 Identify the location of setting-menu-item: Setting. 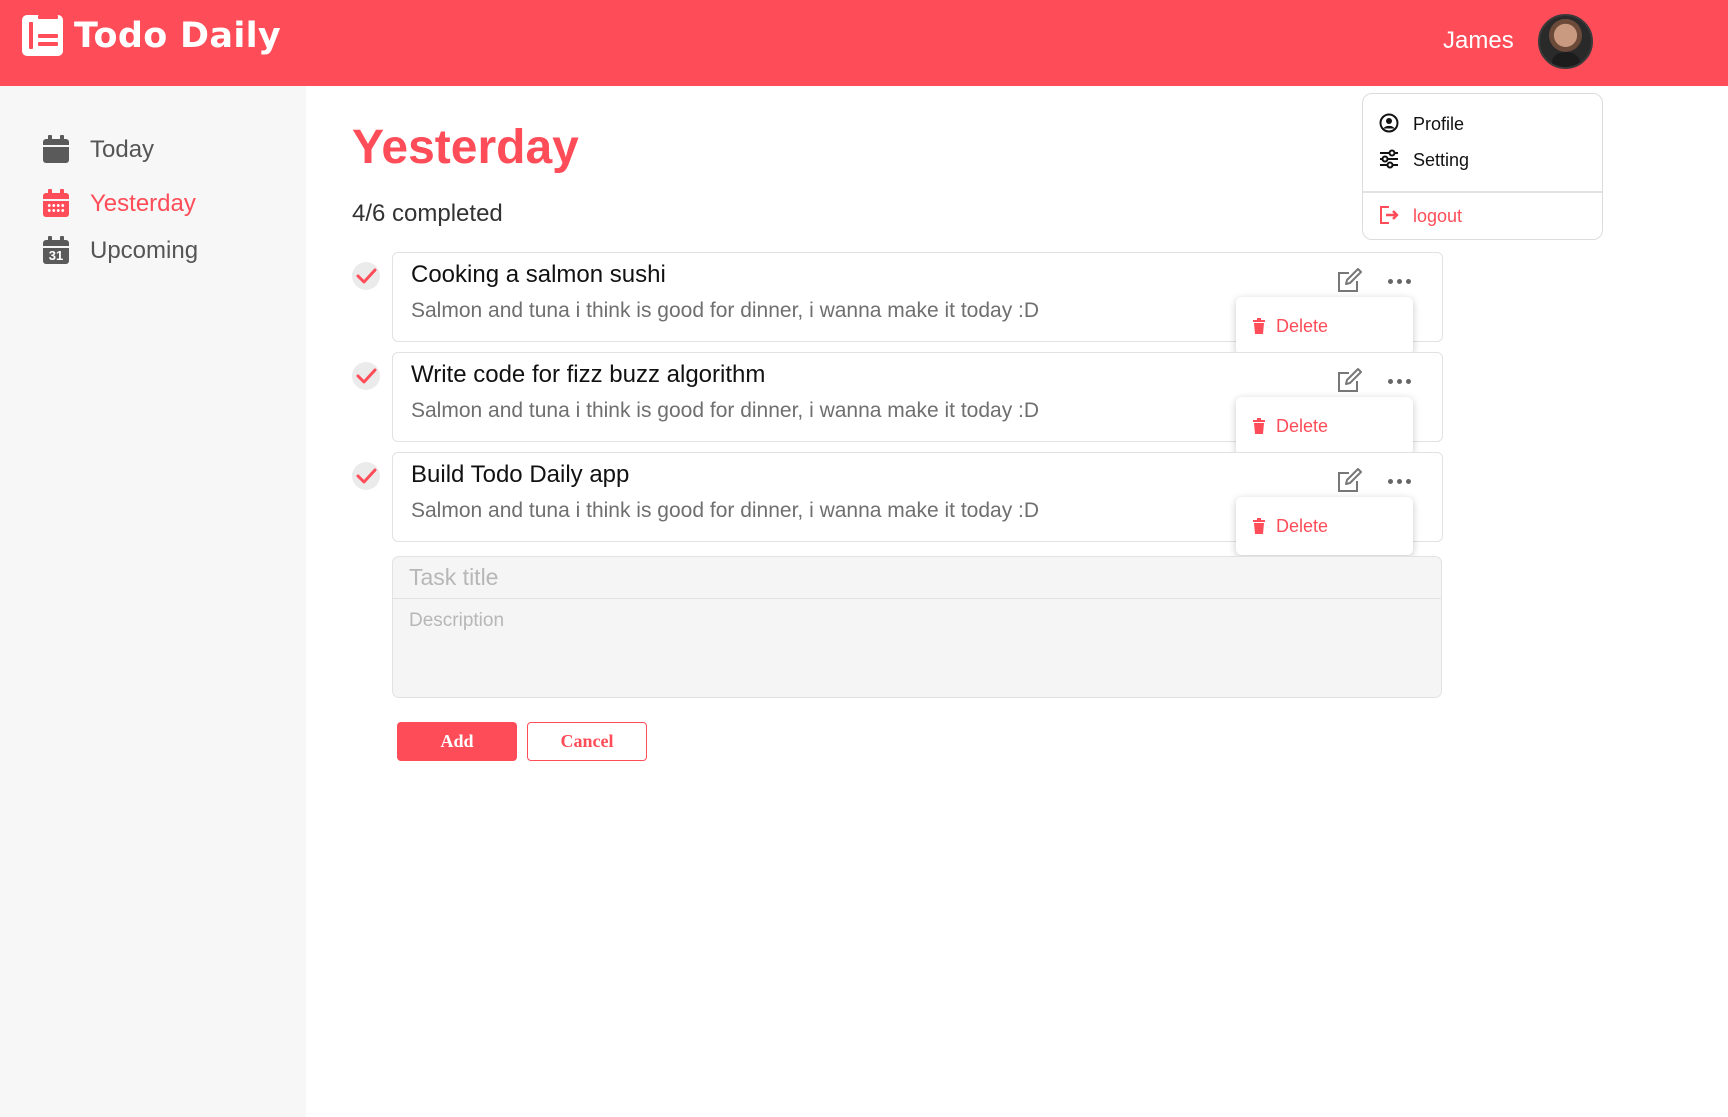
(1424, 160).